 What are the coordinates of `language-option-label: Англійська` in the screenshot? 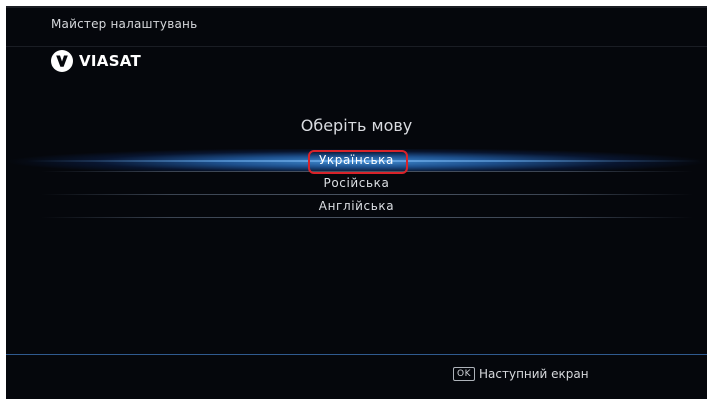 It's located at (356, 206).